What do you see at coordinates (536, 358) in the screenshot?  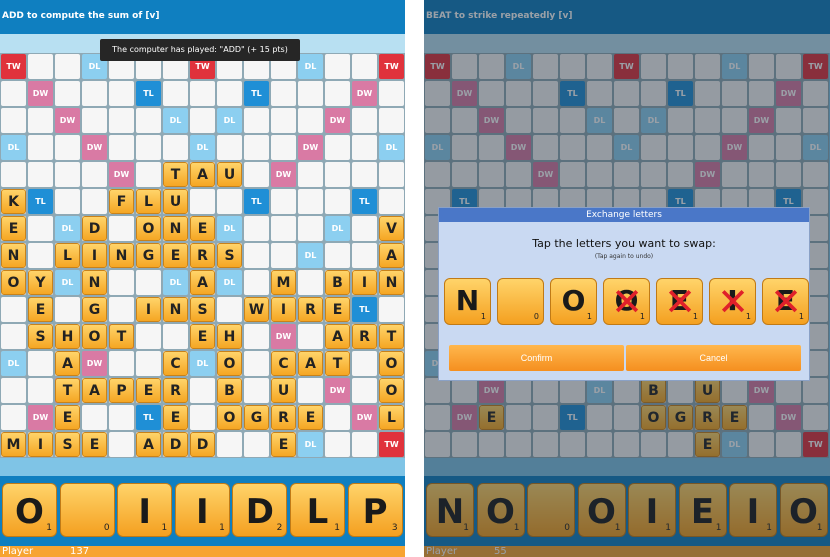 I see `confirm-button: Confirm` at bounding box center [536, 358].